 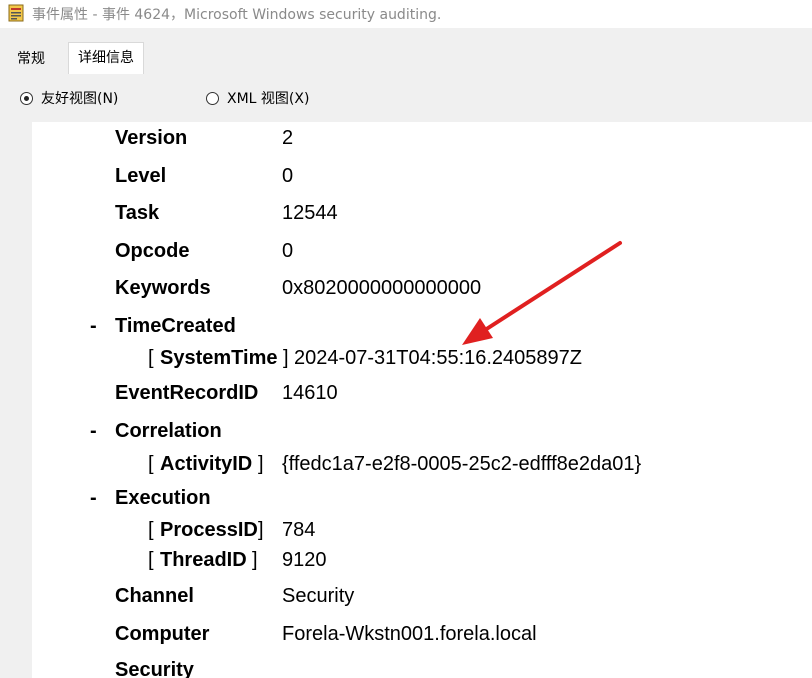 I want to click on tab-details: 详细信息, so click(x=106, y=58).